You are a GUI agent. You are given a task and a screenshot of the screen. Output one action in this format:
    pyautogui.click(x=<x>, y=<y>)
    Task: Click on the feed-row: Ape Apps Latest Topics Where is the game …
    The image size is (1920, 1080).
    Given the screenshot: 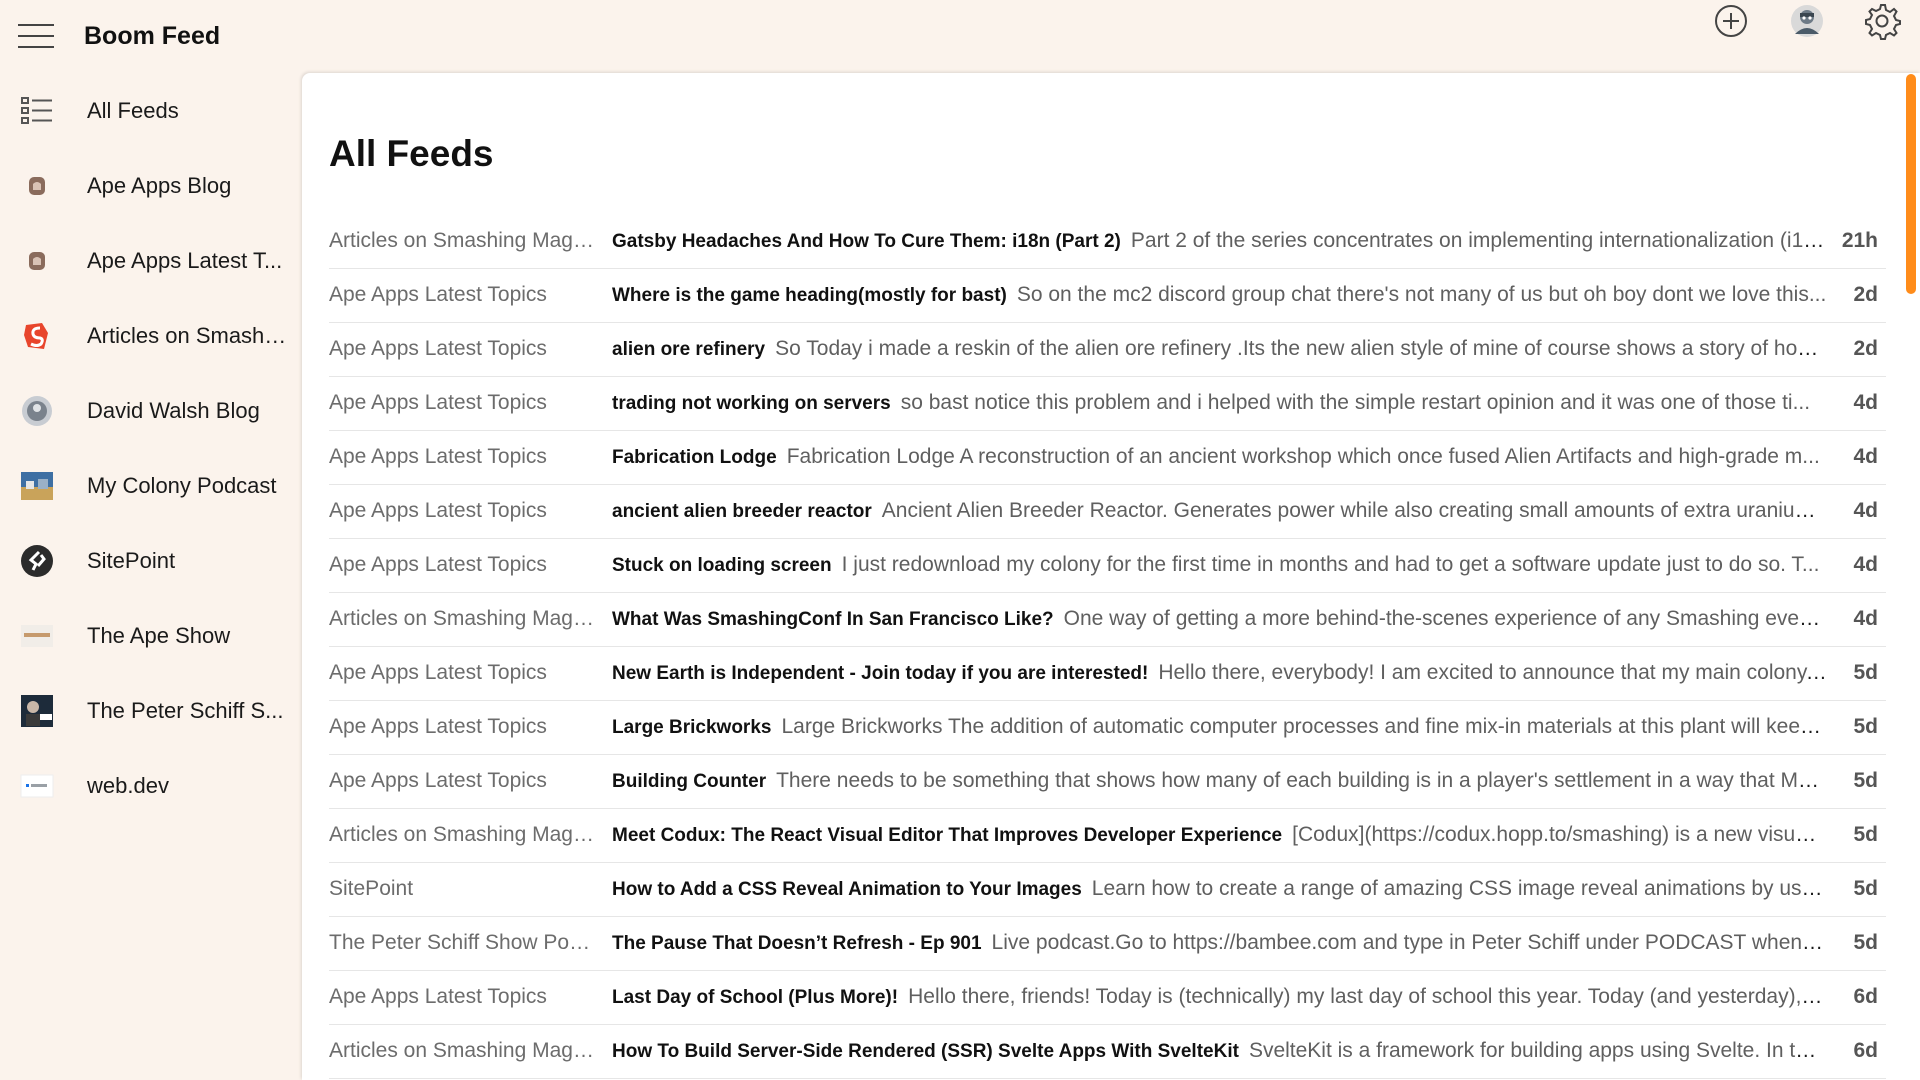 What is the action you would take?
    pyautogui.click(x=1107, y=296)
    